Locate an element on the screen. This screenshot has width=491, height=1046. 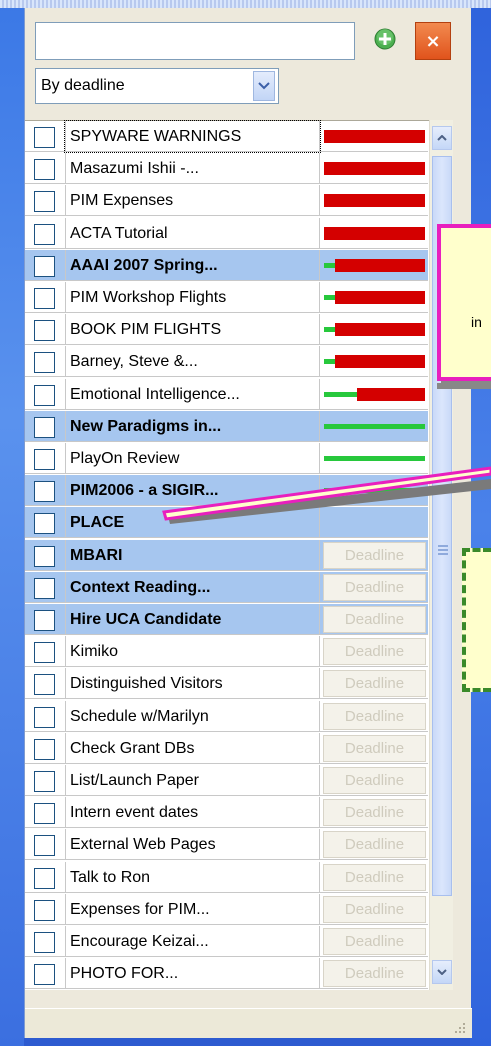
task-row: Hire UCA Candidate Deadline is located at coordinates (226, 619).